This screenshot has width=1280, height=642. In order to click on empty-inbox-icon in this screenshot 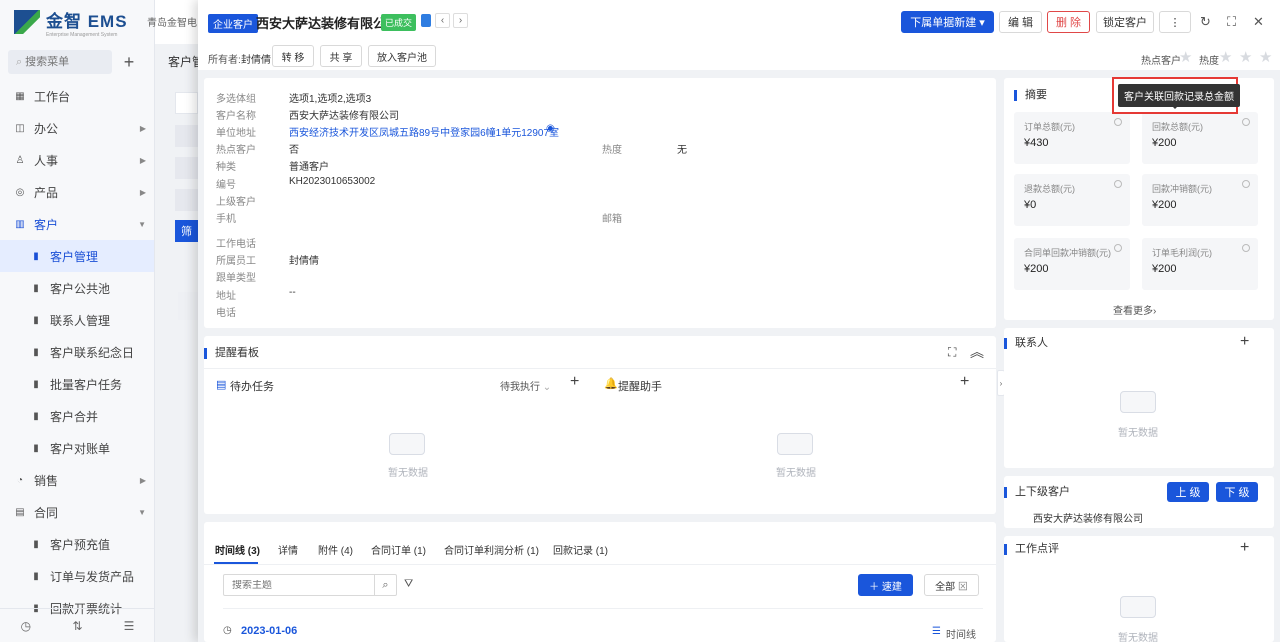, I will do `click(407, 444)`.